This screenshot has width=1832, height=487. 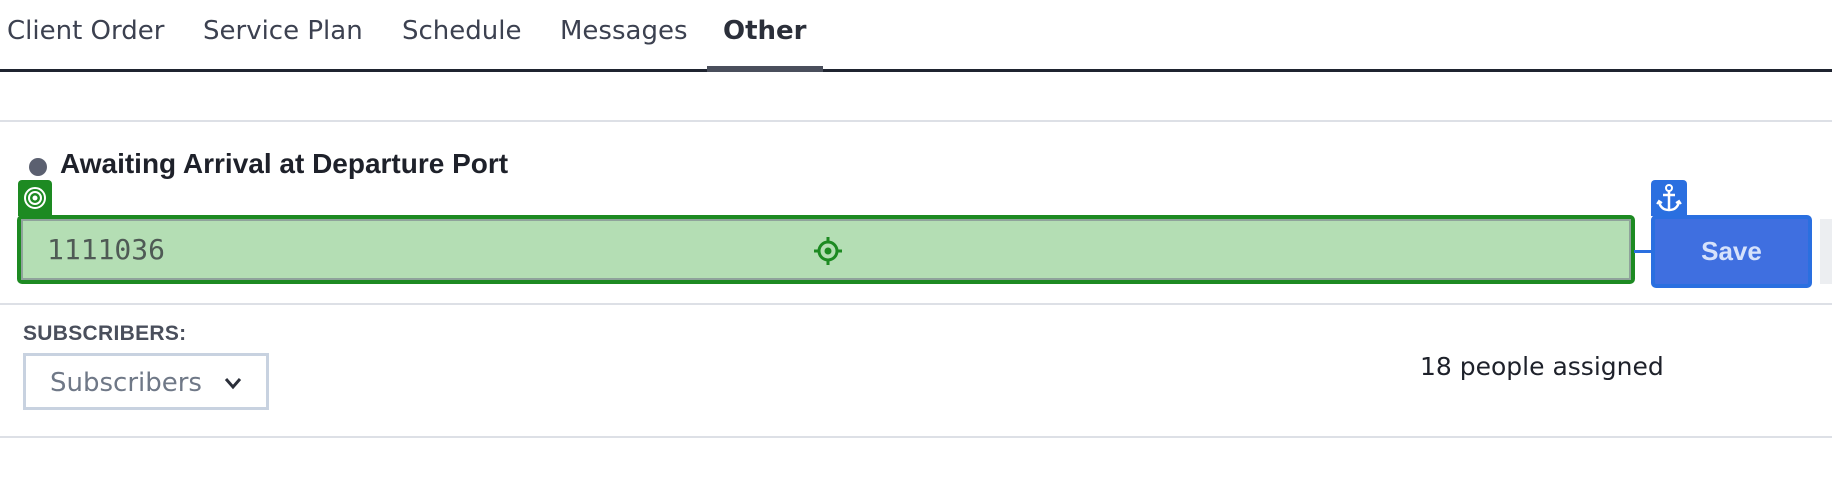 I want to click on anchor-icon, so click(x=1669, y=198).